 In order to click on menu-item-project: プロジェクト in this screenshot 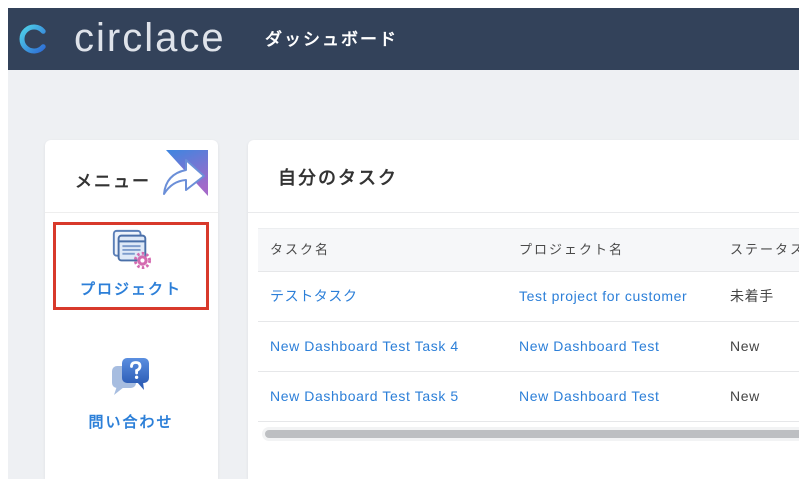, I will do `click(131, 266)`.